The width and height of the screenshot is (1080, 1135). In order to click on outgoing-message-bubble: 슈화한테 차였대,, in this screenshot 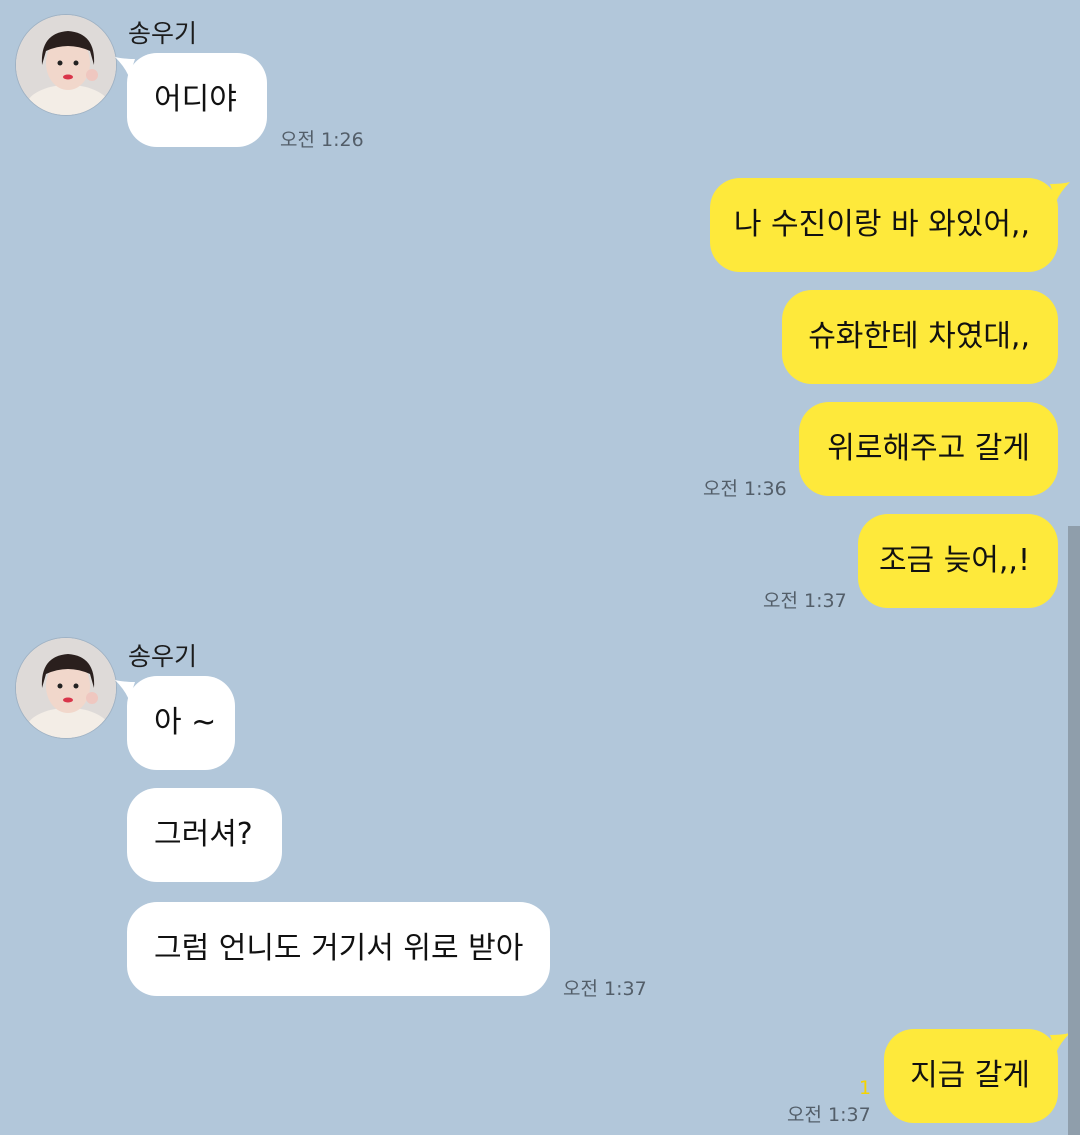, I will do `click(920, 337)`.